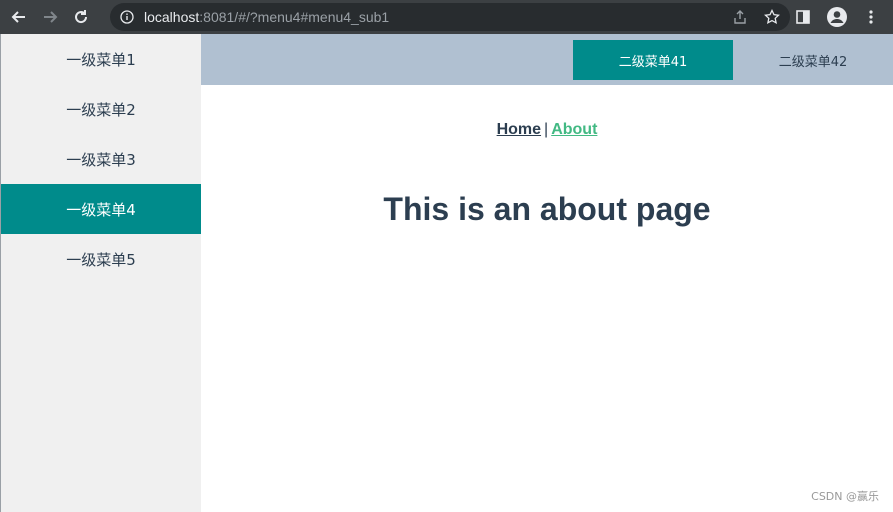 Image resolution: width=893 pixels, height=512 pixels. What do you see at coordinates (172, 17) in the screenshot?
I see `url-host: localhost` at bounding box center [172, 17].